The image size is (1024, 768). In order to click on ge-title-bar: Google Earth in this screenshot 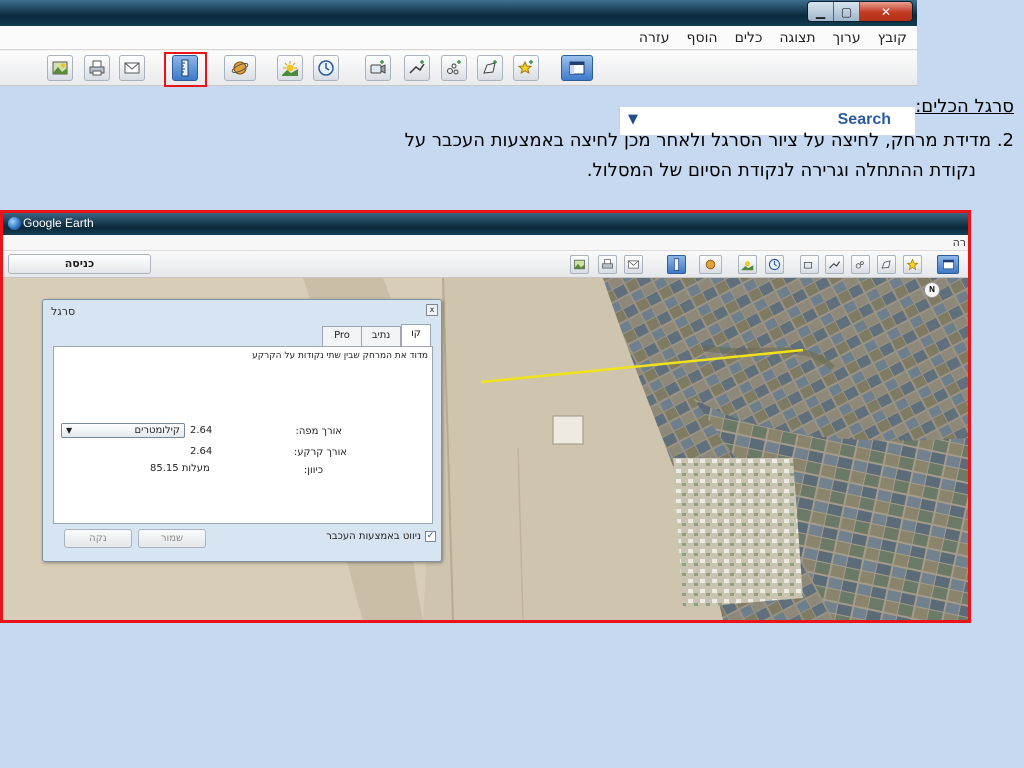, I will do `click(485, 224)`.